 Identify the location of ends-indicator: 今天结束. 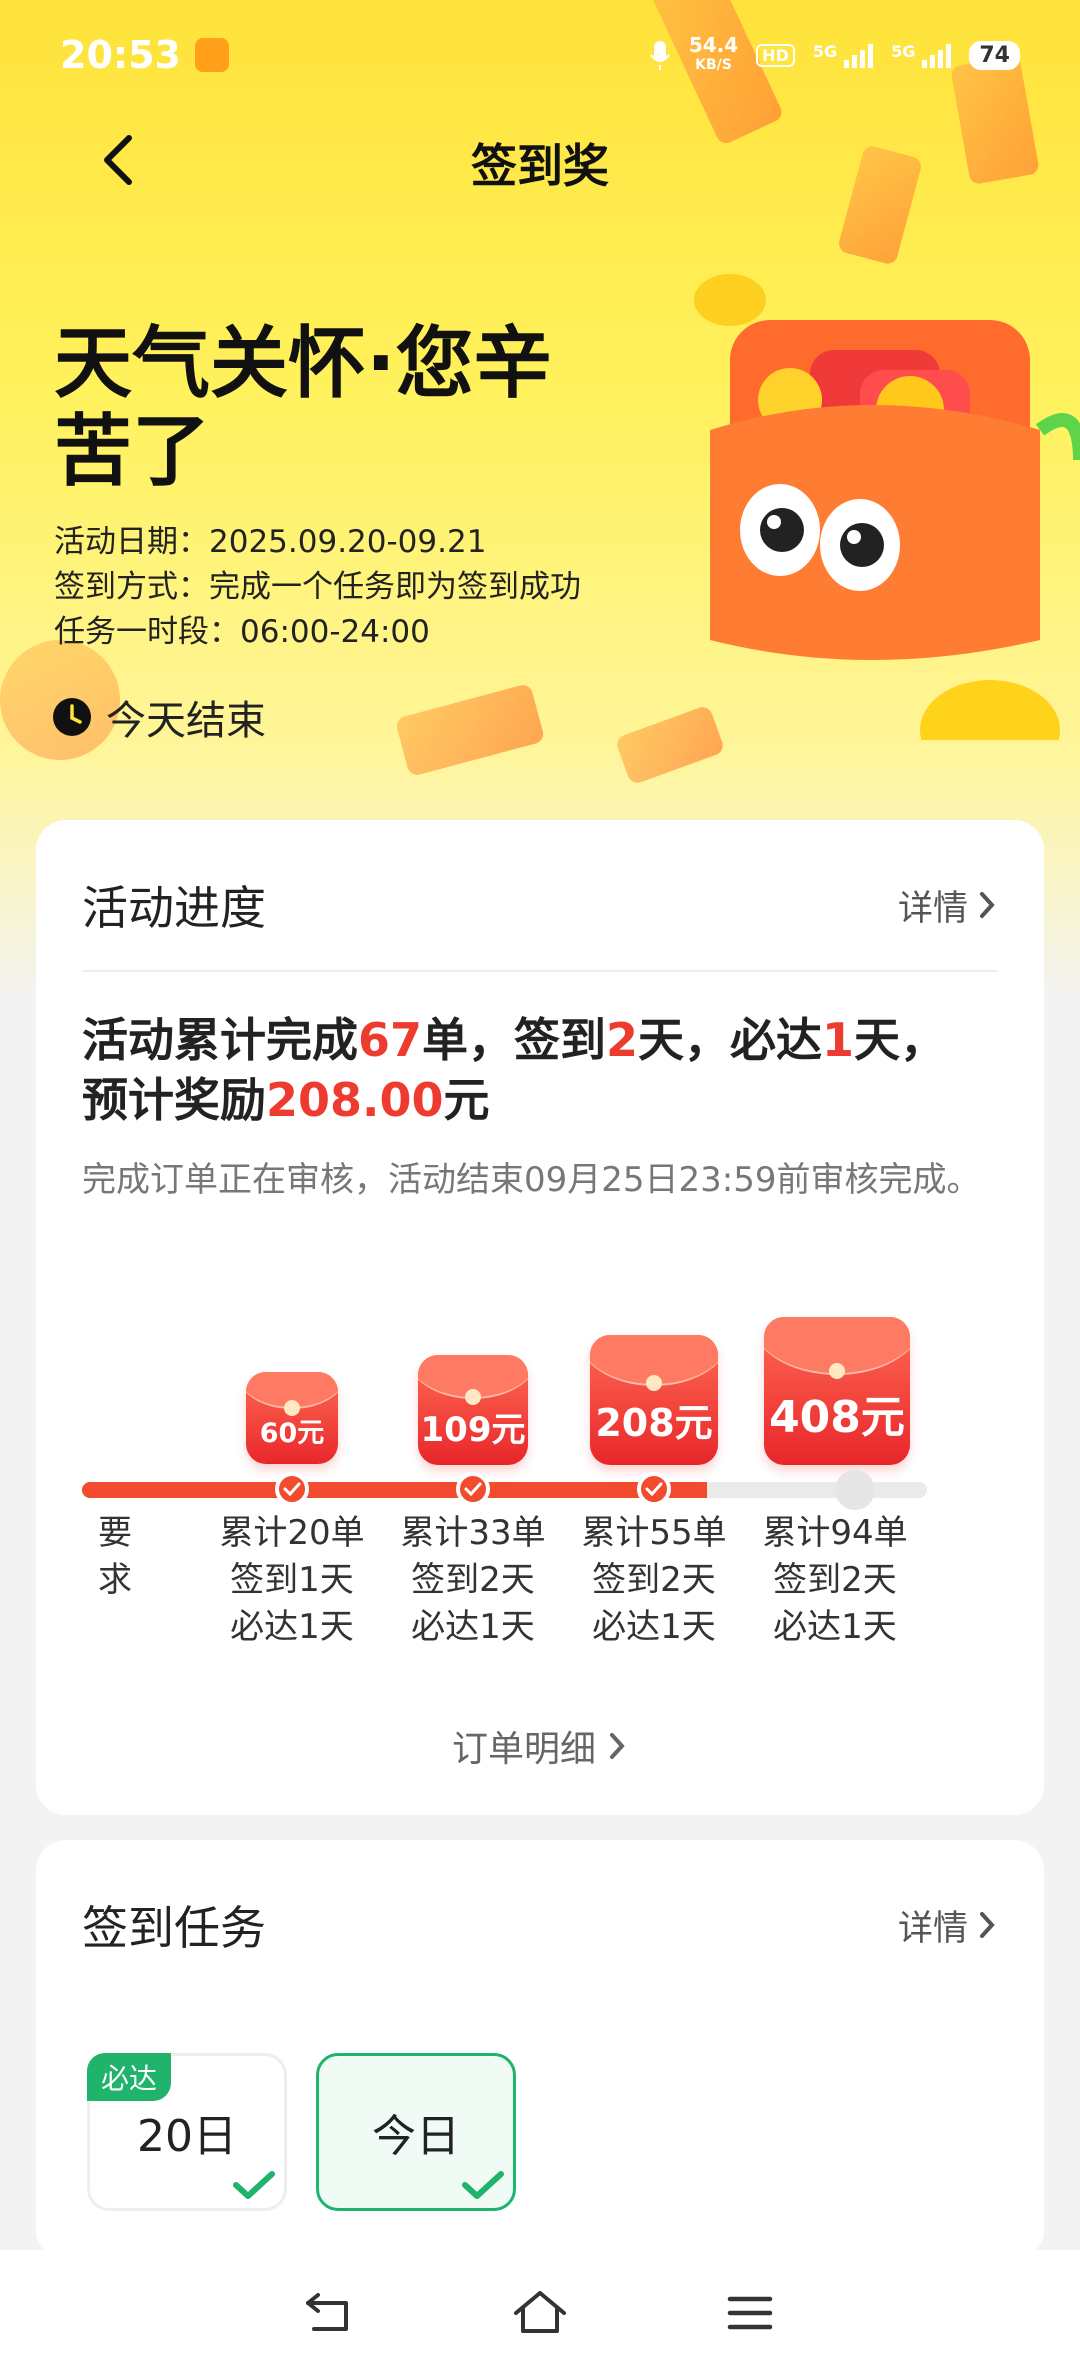
(159, 717).